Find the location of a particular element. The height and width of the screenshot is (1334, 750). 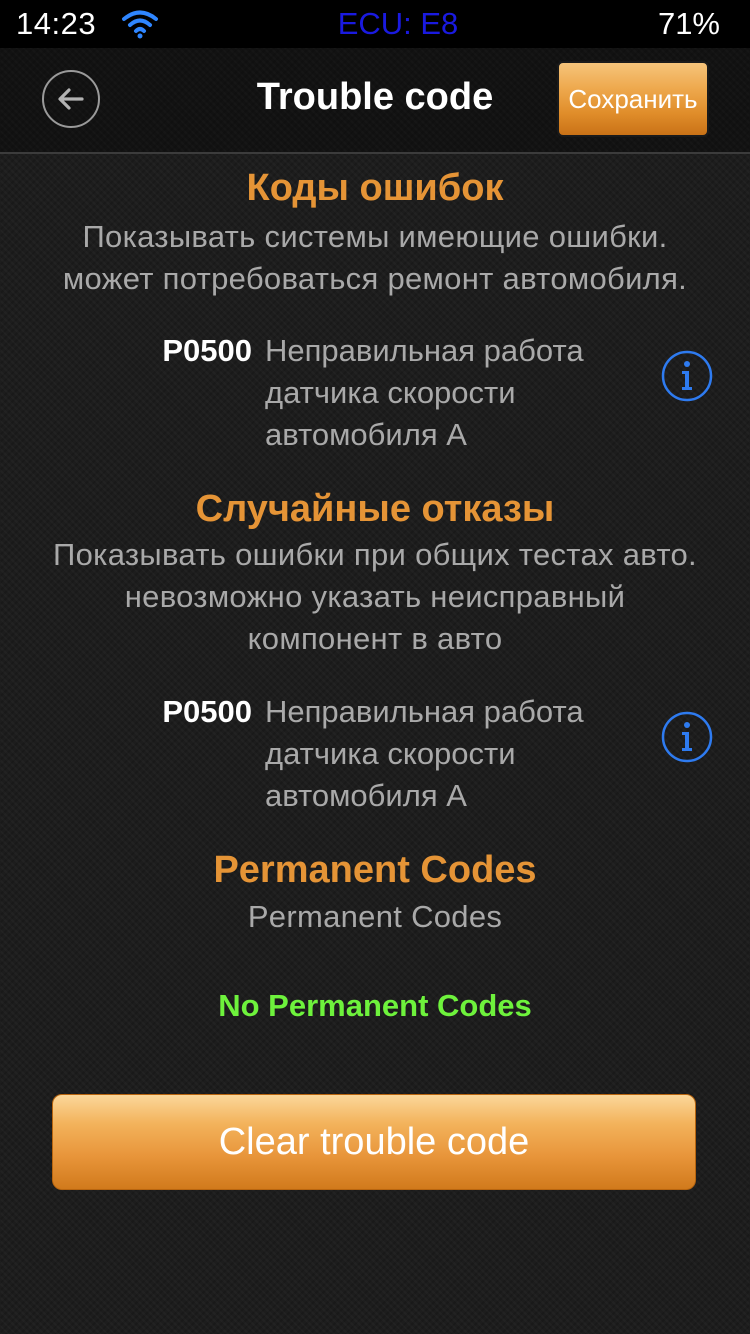

description-line: невозможно указать неисправный is located at coordinates (375, 596).